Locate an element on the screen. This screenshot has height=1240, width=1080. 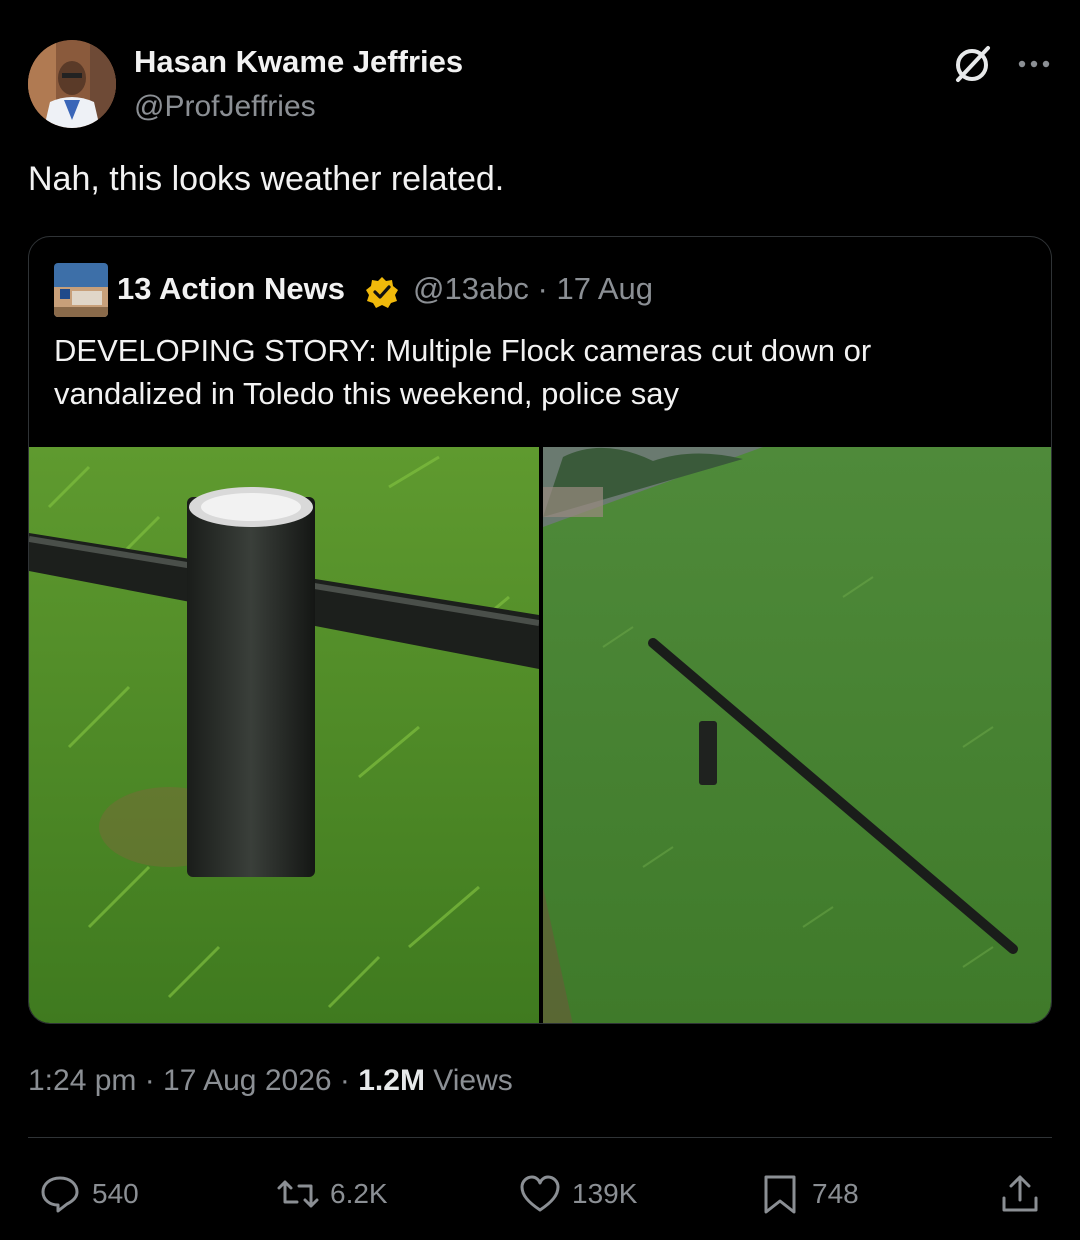
quoted-author-name: 13 Action News is located at coordinates (231, 289).